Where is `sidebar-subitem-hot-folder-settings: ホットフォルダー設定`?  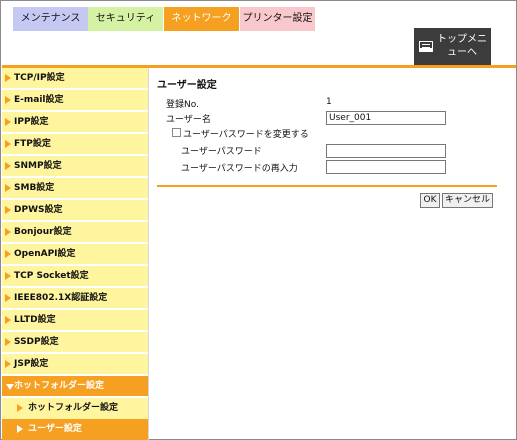
sidebar-subitem-hot-folder-settings: ホットフォルダー設定 is located at coordinates (75, 408).